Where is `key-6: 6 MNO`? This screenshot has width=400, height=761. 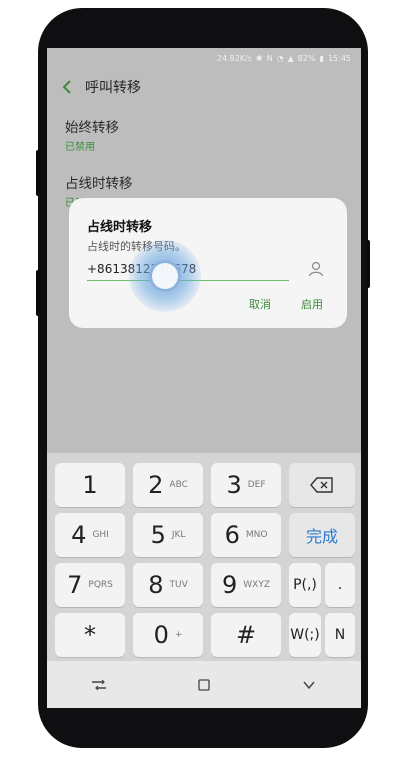 key-6: 6 MNO is located at coordinates (246, 535).